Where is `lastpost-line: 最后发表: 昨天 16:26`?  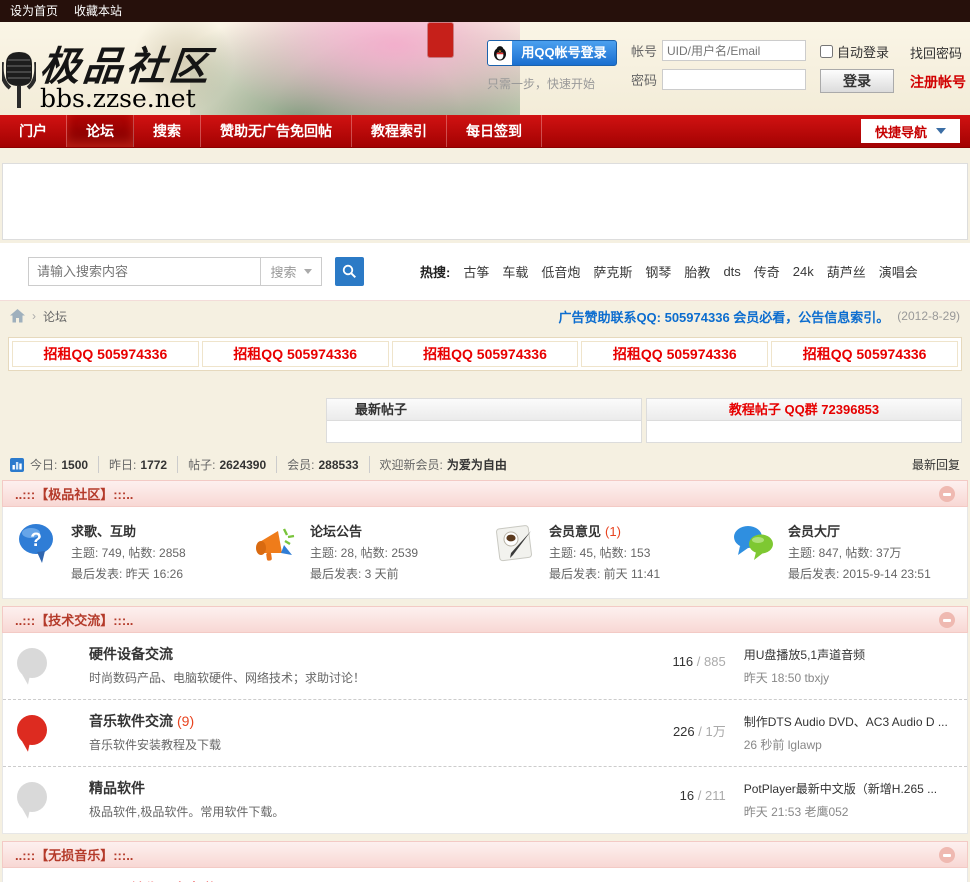
lastpost-line: 最后发表: 昨天 16:26 is located at coordinates (127, 574).